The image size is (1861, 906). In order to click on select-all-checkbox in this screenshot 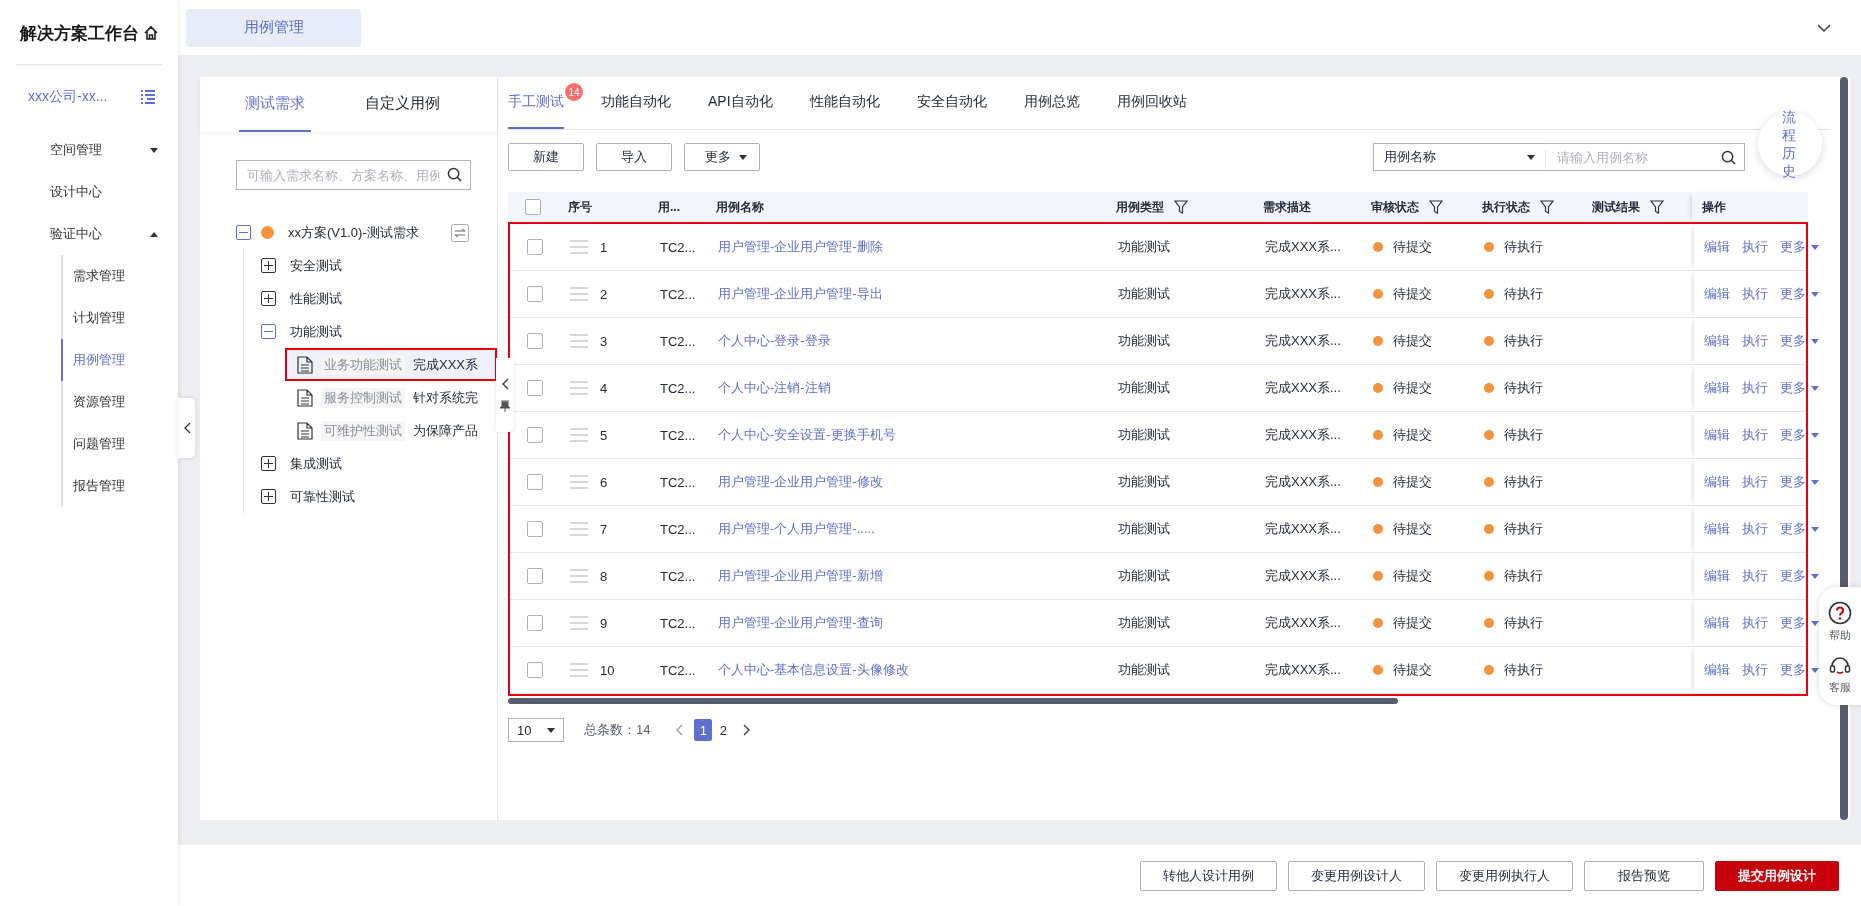, I will do `click(533, 207)`.